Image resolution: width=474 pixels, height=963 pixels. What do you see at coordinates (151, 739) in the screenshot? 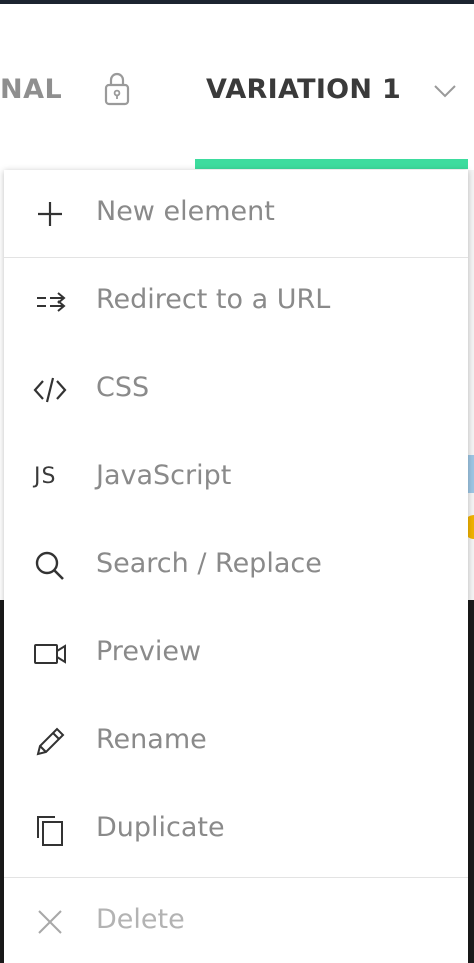
I see `menu-item-label: Rename` at bounding box center [151, 739].